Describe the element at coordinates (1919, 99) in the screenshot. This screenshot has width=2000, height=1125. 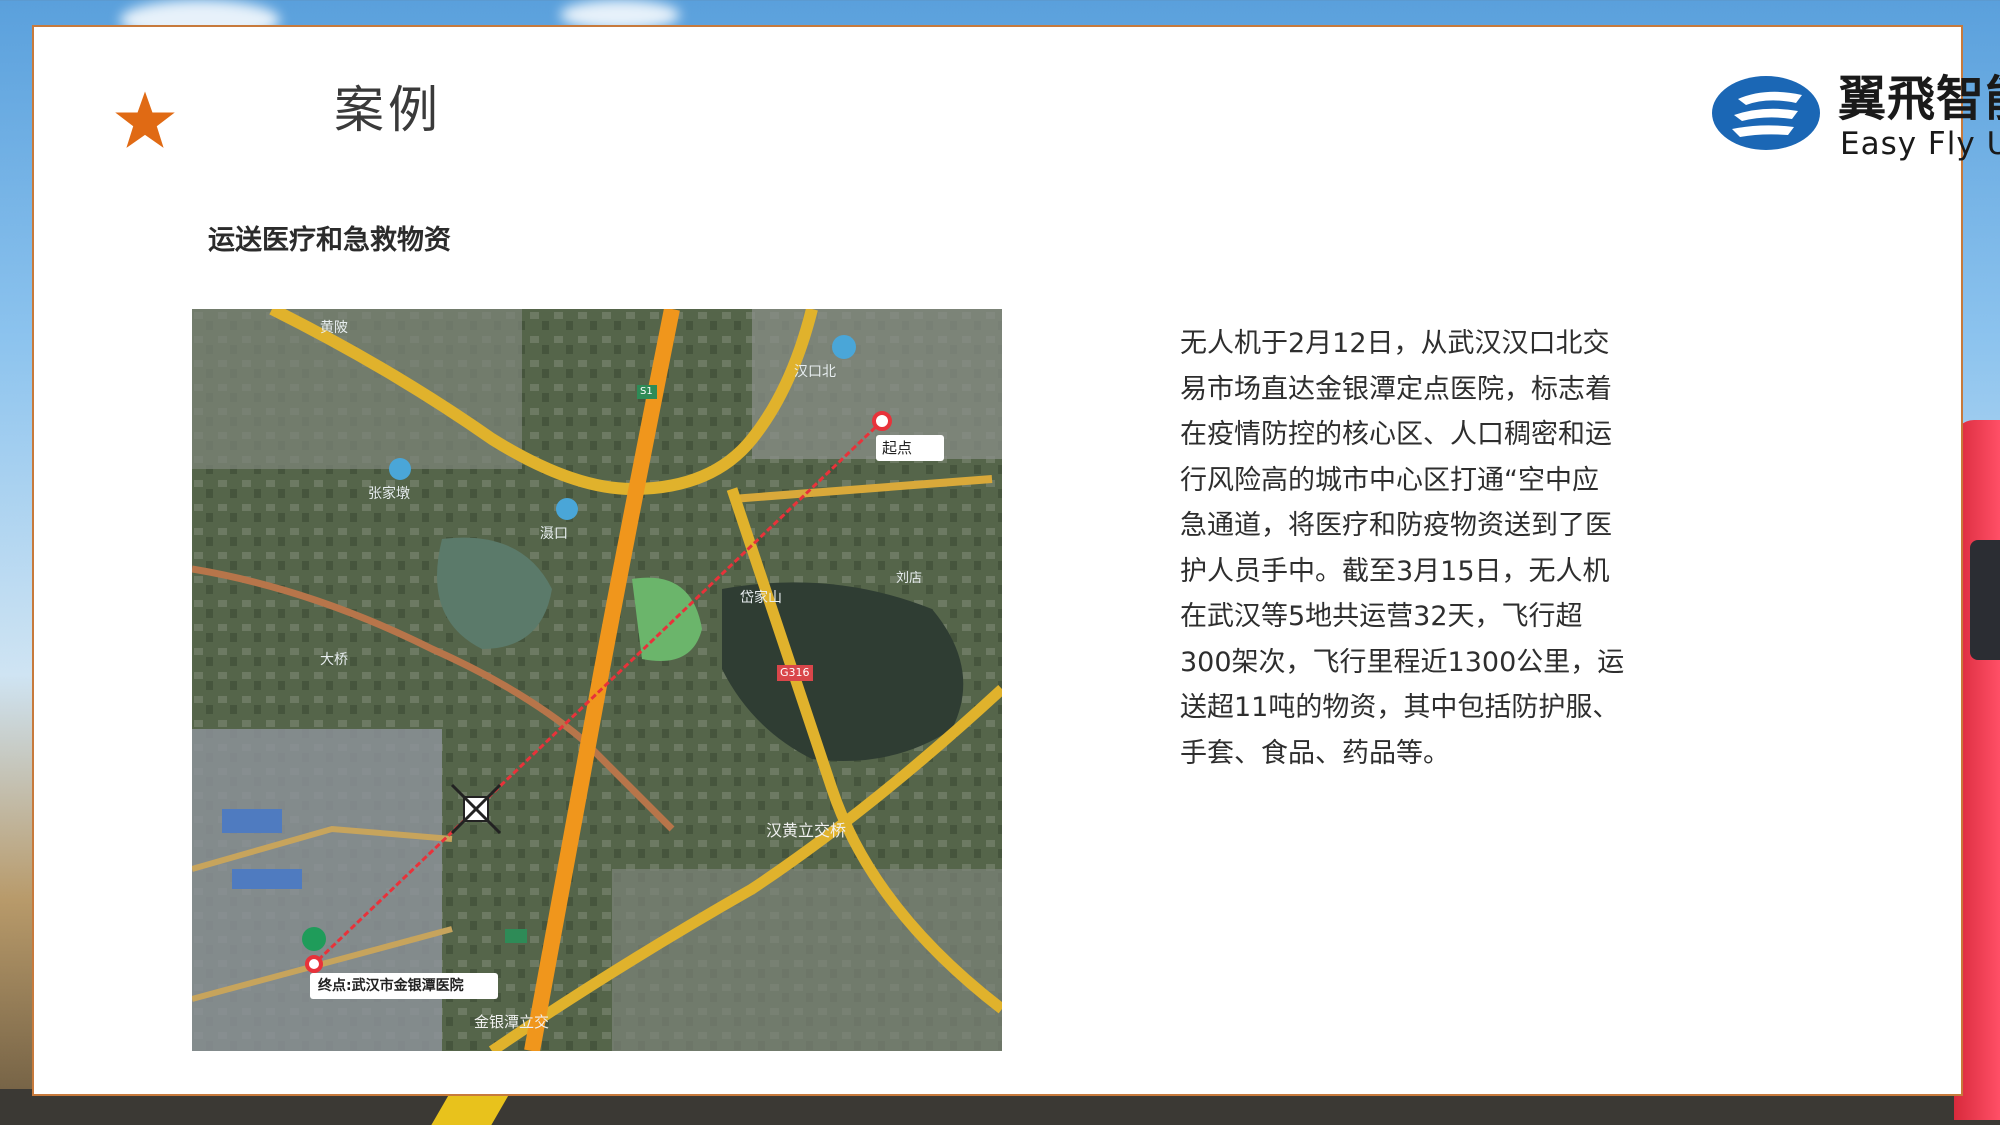
I see `logo-name-cn: 翼飛智能` at that location.